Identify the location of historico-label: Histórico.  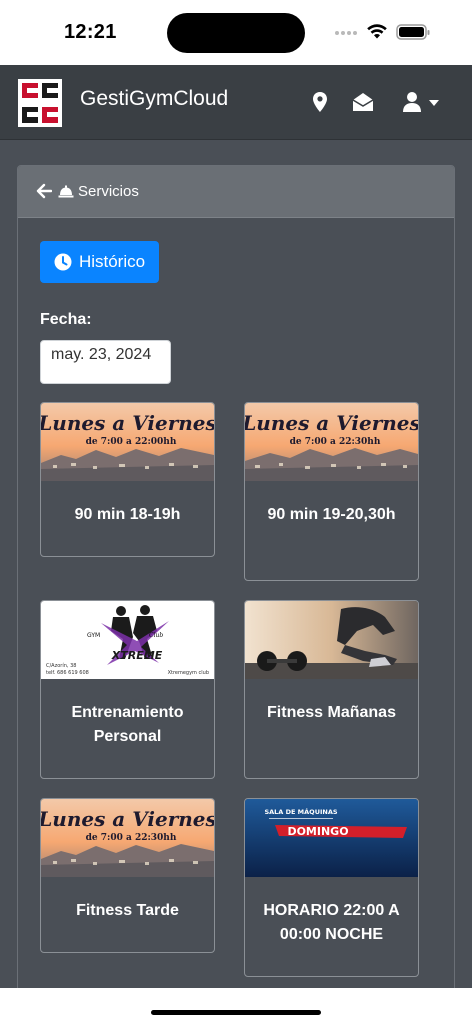
(112, 261).